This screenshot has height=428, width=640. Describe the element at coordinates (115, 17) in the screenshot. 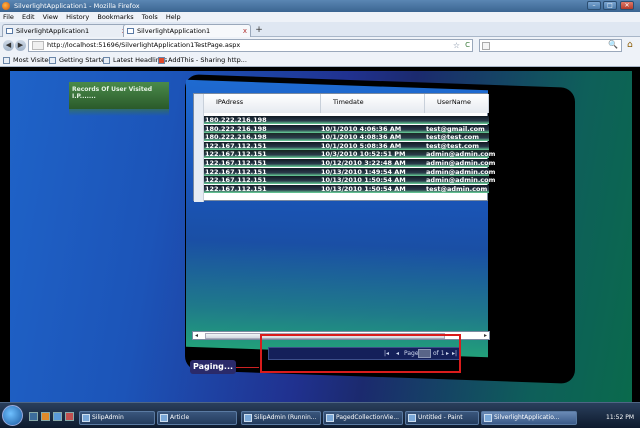

I see `menu-bookmarks: Bookmarks` at that location.